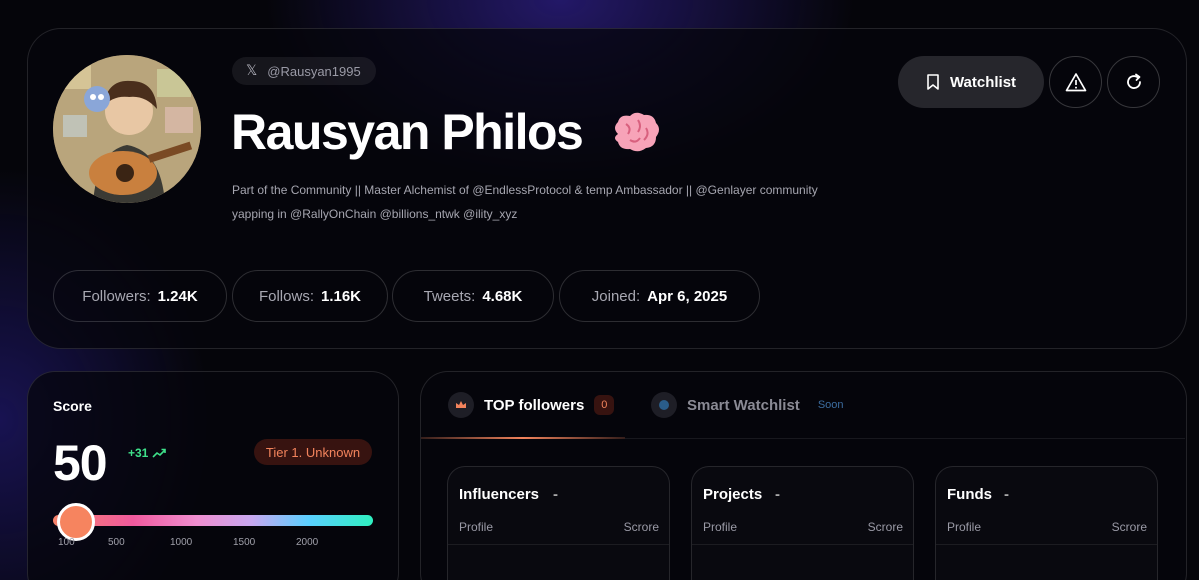 The image size is (1199, 580). I want to click on handle-pill: 𝕏 @Rausyan1995, so click(304, 71).